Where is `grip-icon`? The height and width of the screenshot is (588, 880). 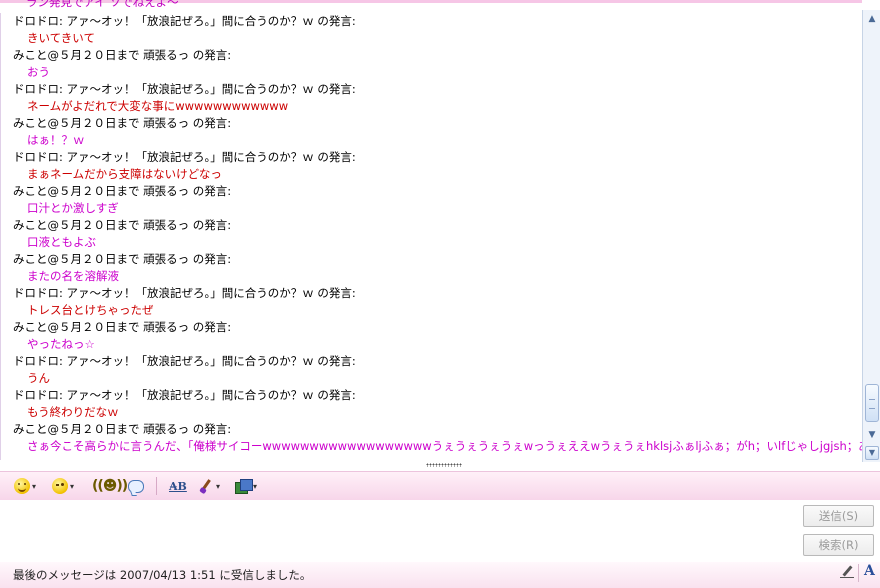 grip-icon is located at coordinates (872, 404).